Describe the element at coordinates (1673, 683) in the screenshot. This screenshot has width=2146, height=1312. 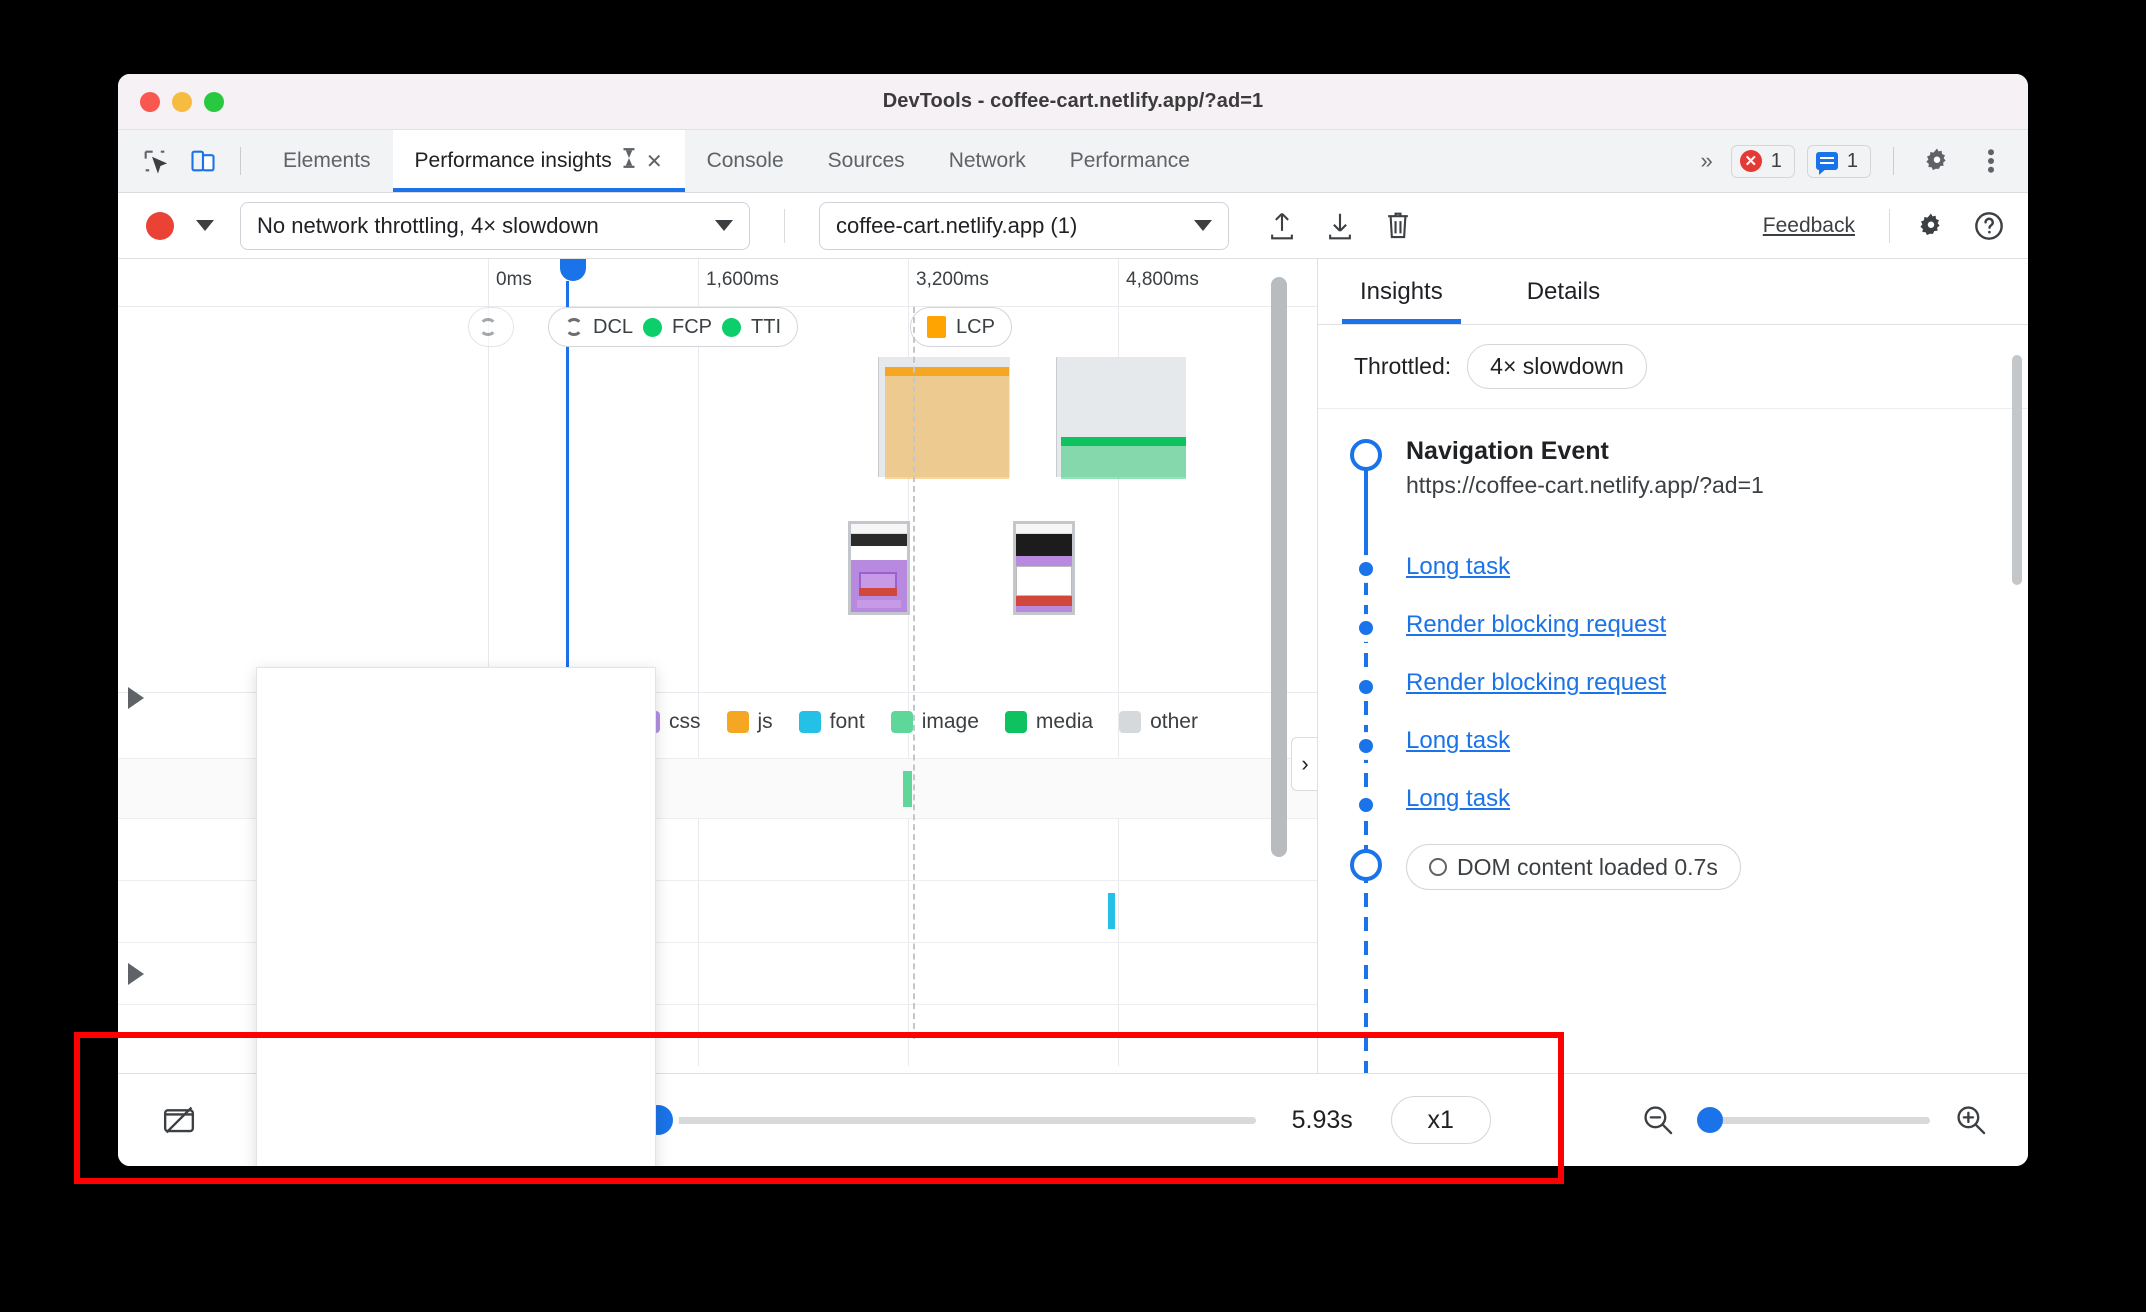
I see `insight-link-render-blocking-2: Render blocking request` at that location.